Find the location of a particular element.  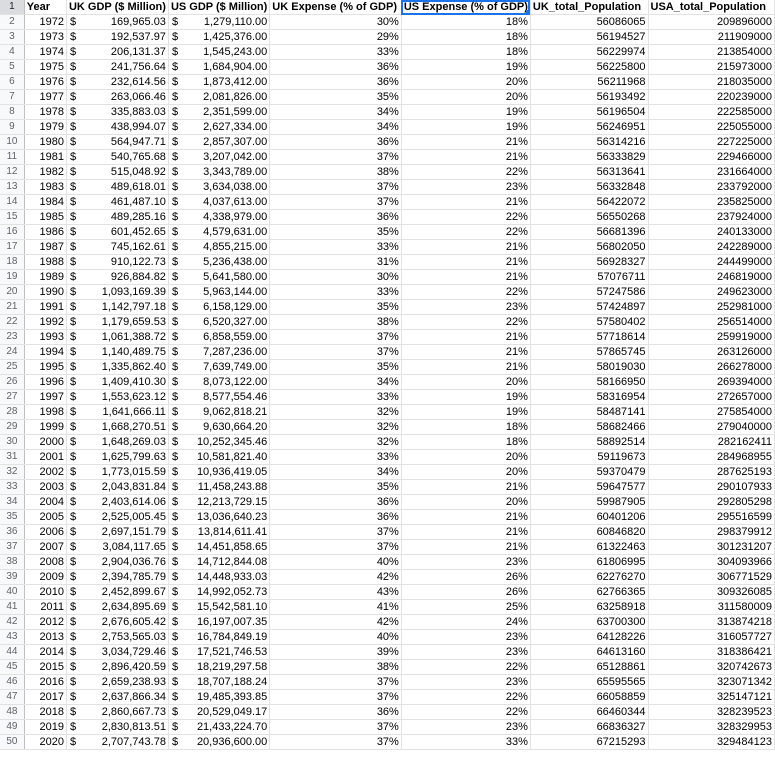

uk-gdp-cell: $2,904,036.76 is located at coordinates (117, 562).